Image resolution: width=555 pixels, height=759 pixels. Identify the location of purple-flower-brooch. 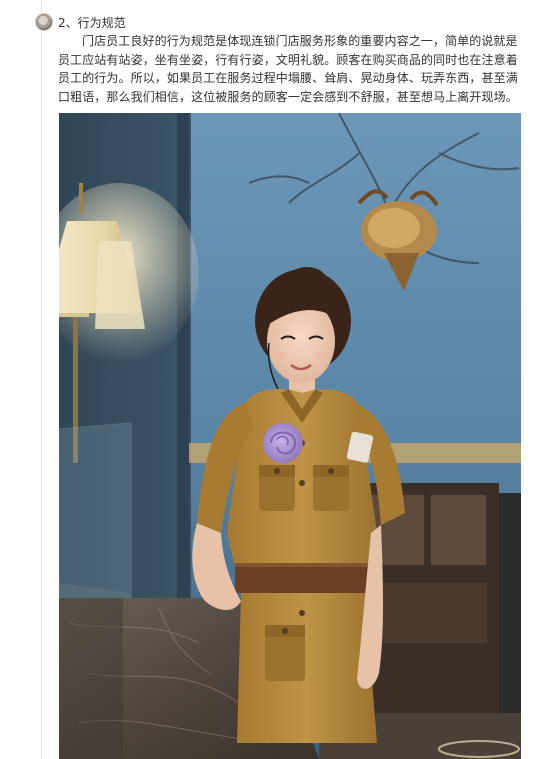
(283, 443).